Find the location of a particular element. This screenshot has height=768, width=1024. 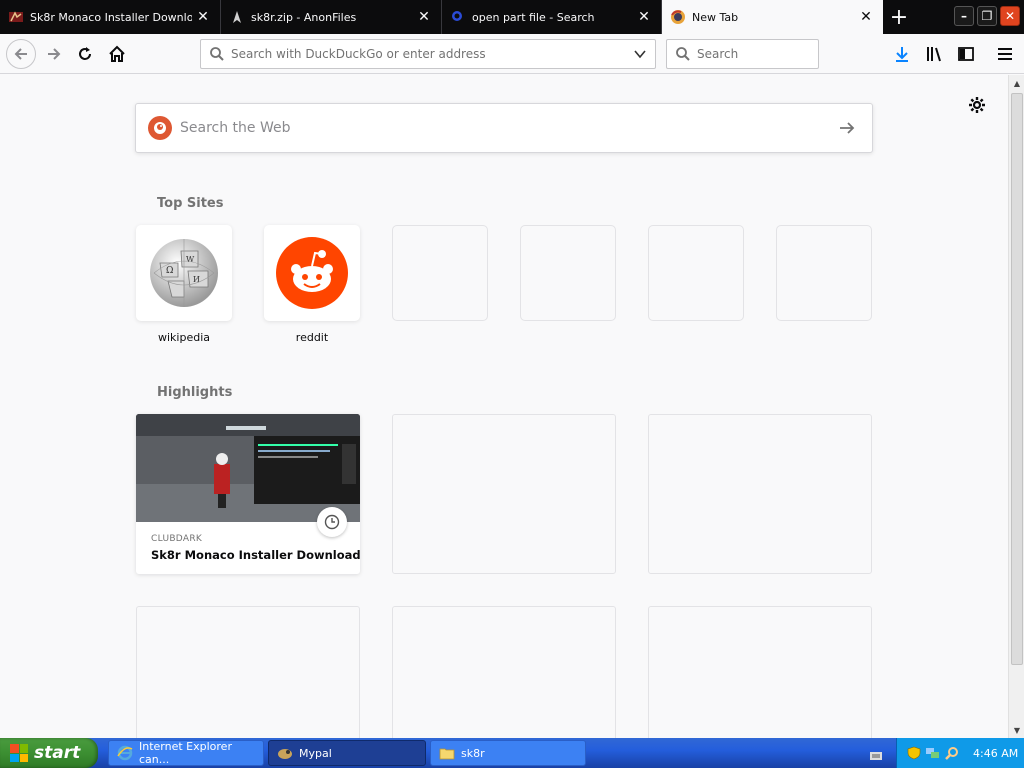

search-bar is located at coordinates (742, 54).